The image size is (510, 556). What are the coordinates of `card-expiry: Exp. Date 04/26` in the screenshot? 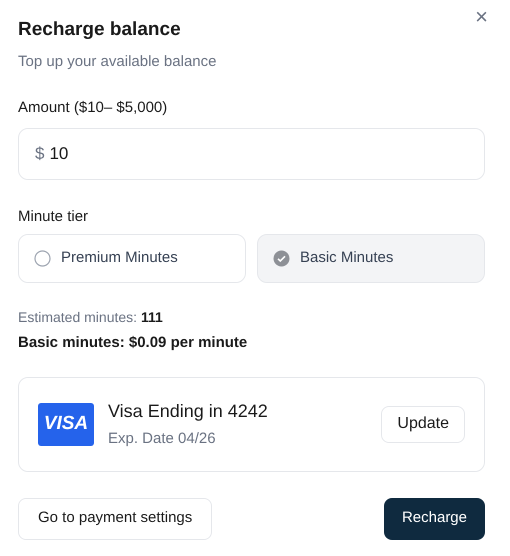 It's located at (162, 438).